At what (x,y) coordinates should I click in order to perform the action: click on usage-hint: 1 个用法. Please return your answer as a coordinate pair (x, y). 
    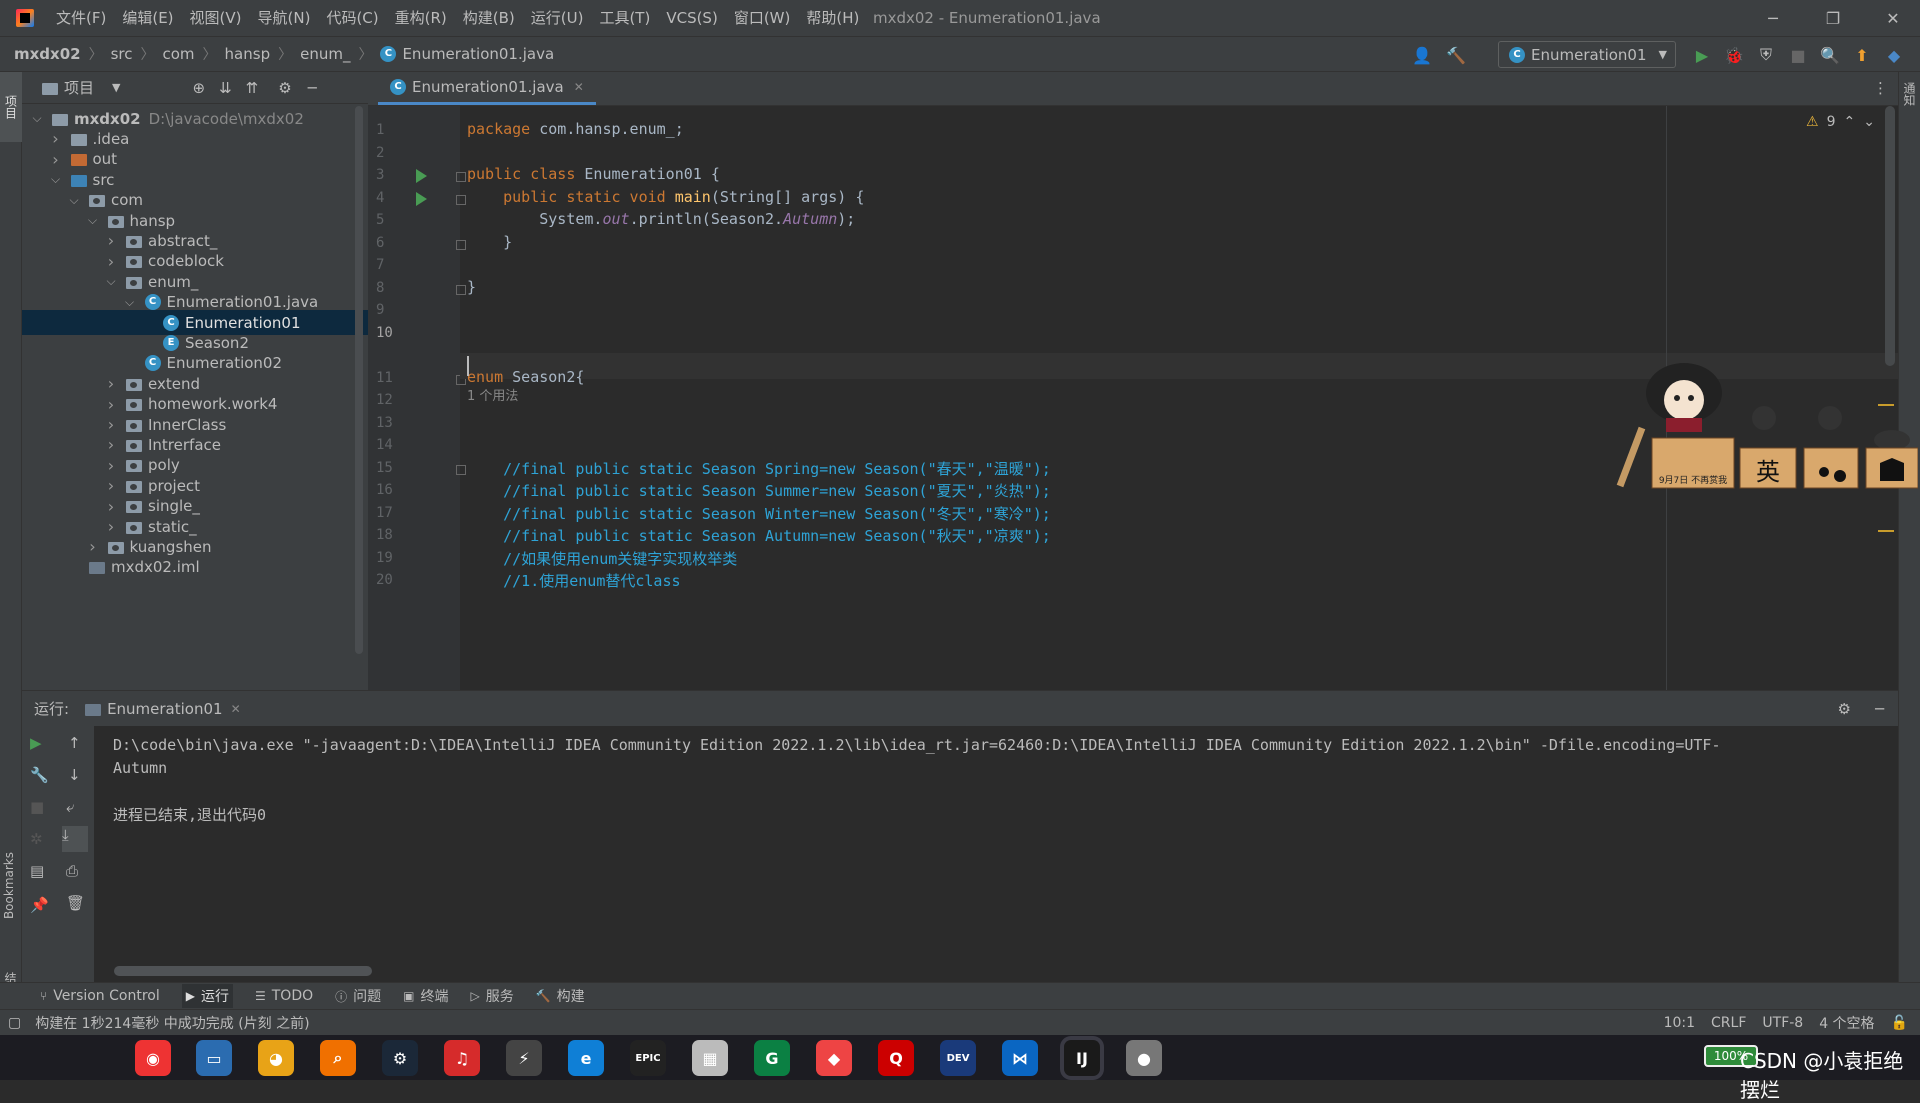
    Looking at the image, I should click on (492, 394).